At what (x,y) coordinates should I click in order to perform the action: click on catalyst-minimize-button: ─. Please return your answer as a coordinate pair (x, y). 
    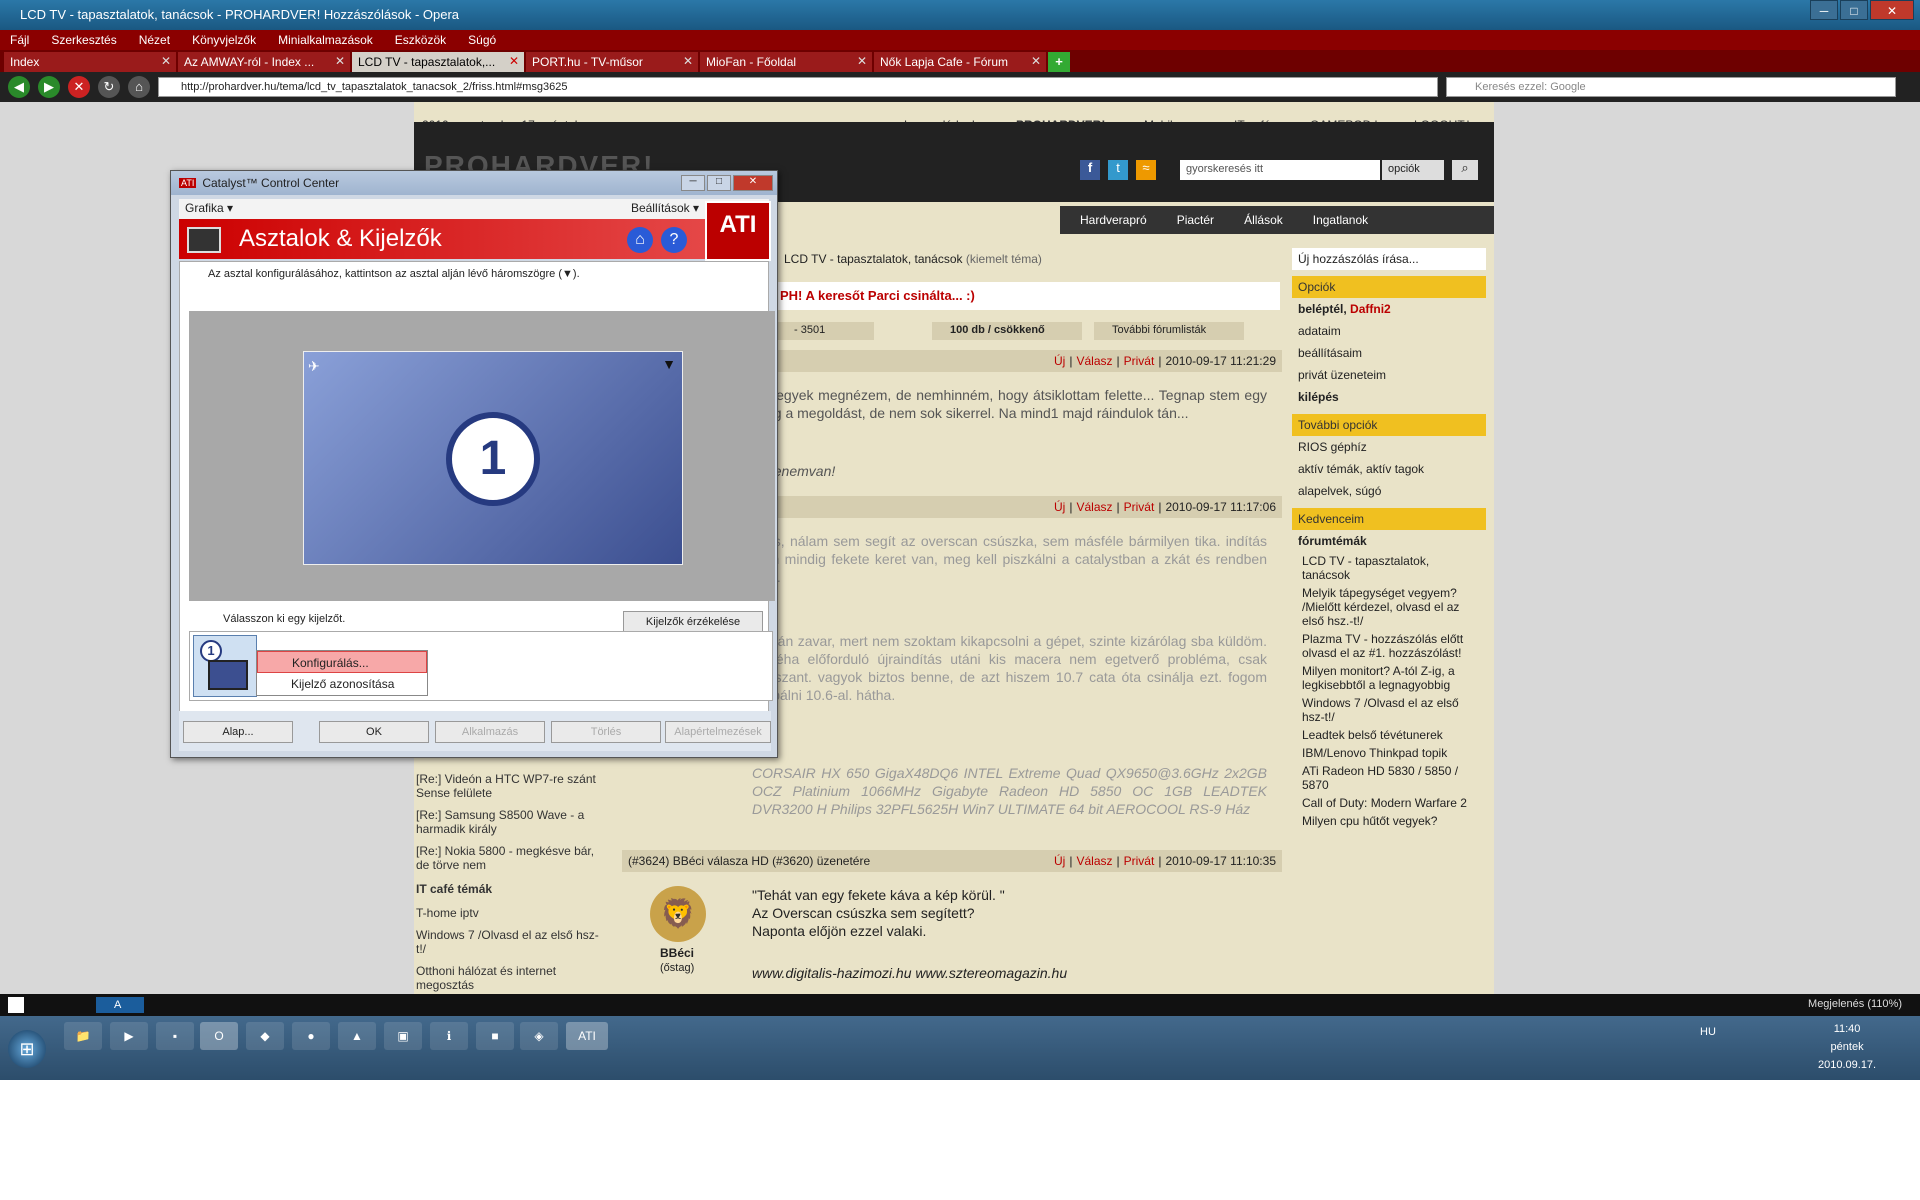
    Looking at the image, I should click on (693, 183).